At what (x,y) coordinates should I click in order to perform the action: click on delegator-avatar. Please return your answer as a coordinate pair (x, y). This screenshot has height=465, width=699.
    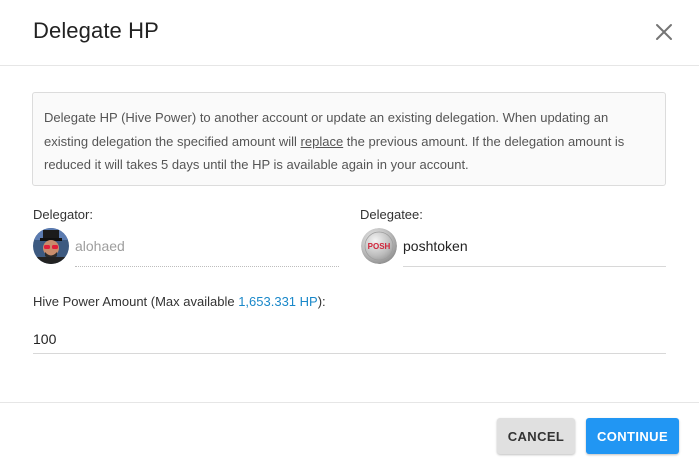
    Looking at the image, I should click on (51, 246).